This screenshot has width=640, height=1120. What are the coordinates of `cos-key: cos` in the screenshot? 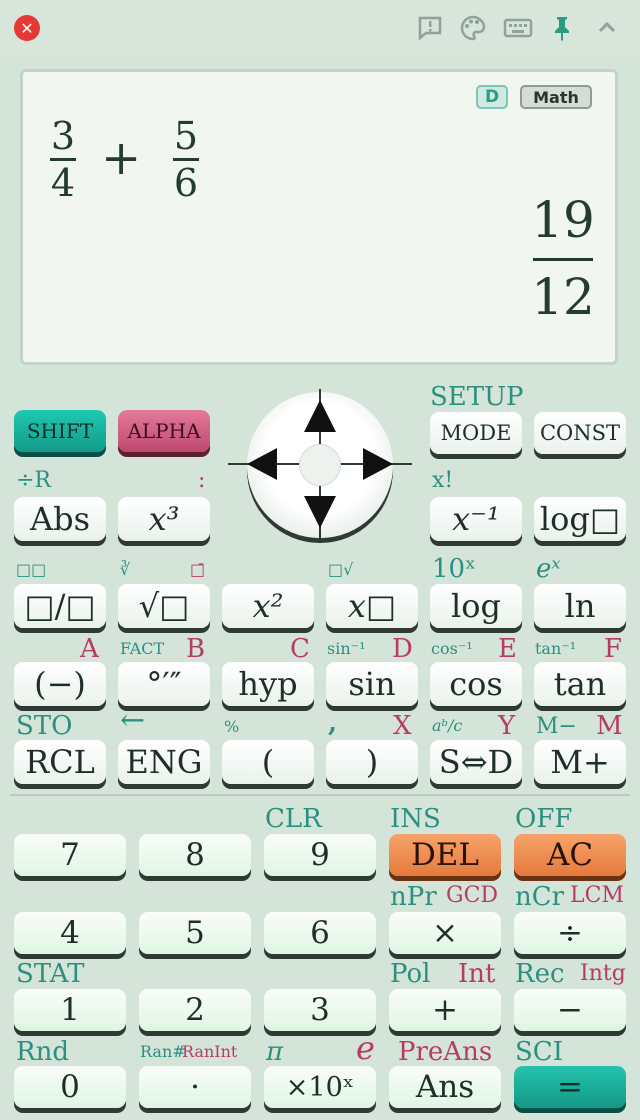 It's located at (476, 684).